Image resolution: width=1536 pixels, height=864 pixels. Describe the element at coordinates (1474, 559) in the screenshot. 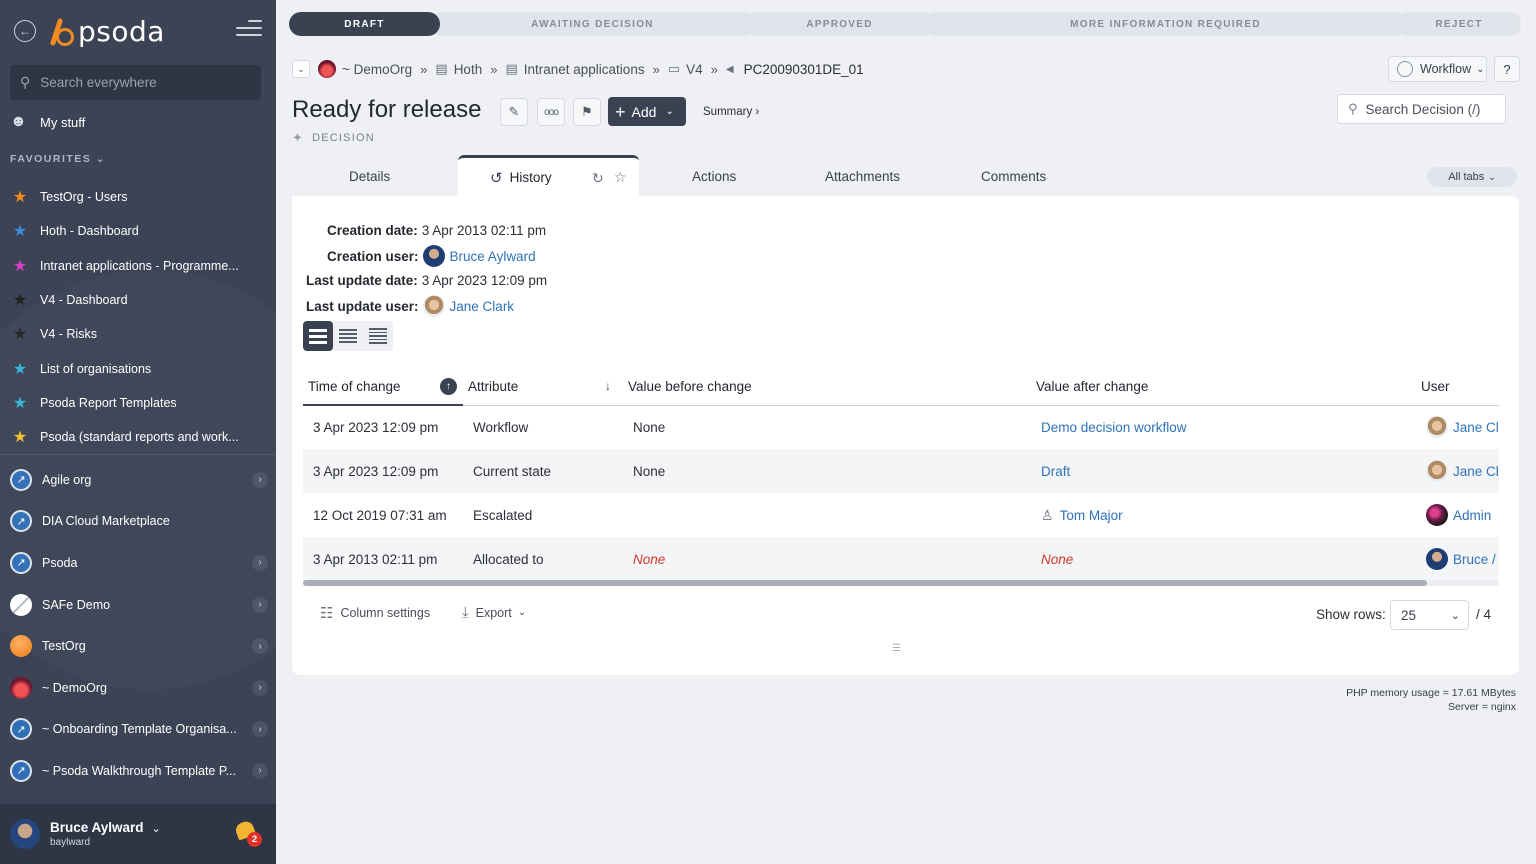

I see `user-link: Bruce /` at that location.